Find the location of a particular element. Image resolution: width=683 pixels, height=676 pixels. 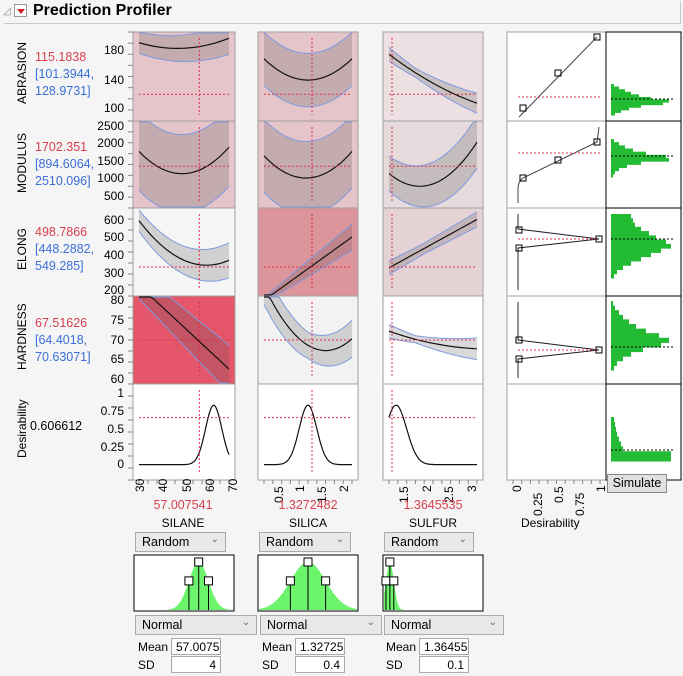

mean-input-silane: 57.0075 is located at coordinates (196, 646).